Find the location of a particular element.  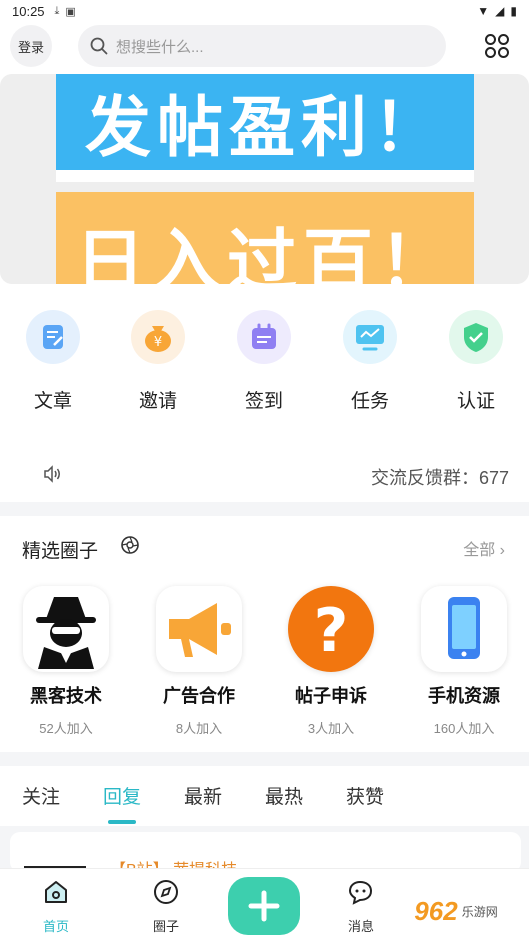

circle-member-count: 160人加入 is located at coordinates (464, 728).